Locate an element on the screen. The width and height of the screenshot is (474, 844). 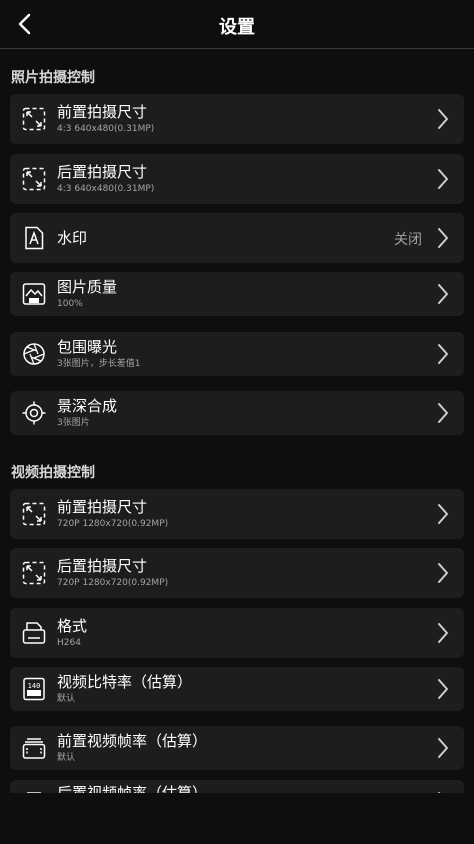
video-back-size-item: 后置拍摄尺寸 720P 1280x720(0.92MP) is located at coordinates (237, 573).